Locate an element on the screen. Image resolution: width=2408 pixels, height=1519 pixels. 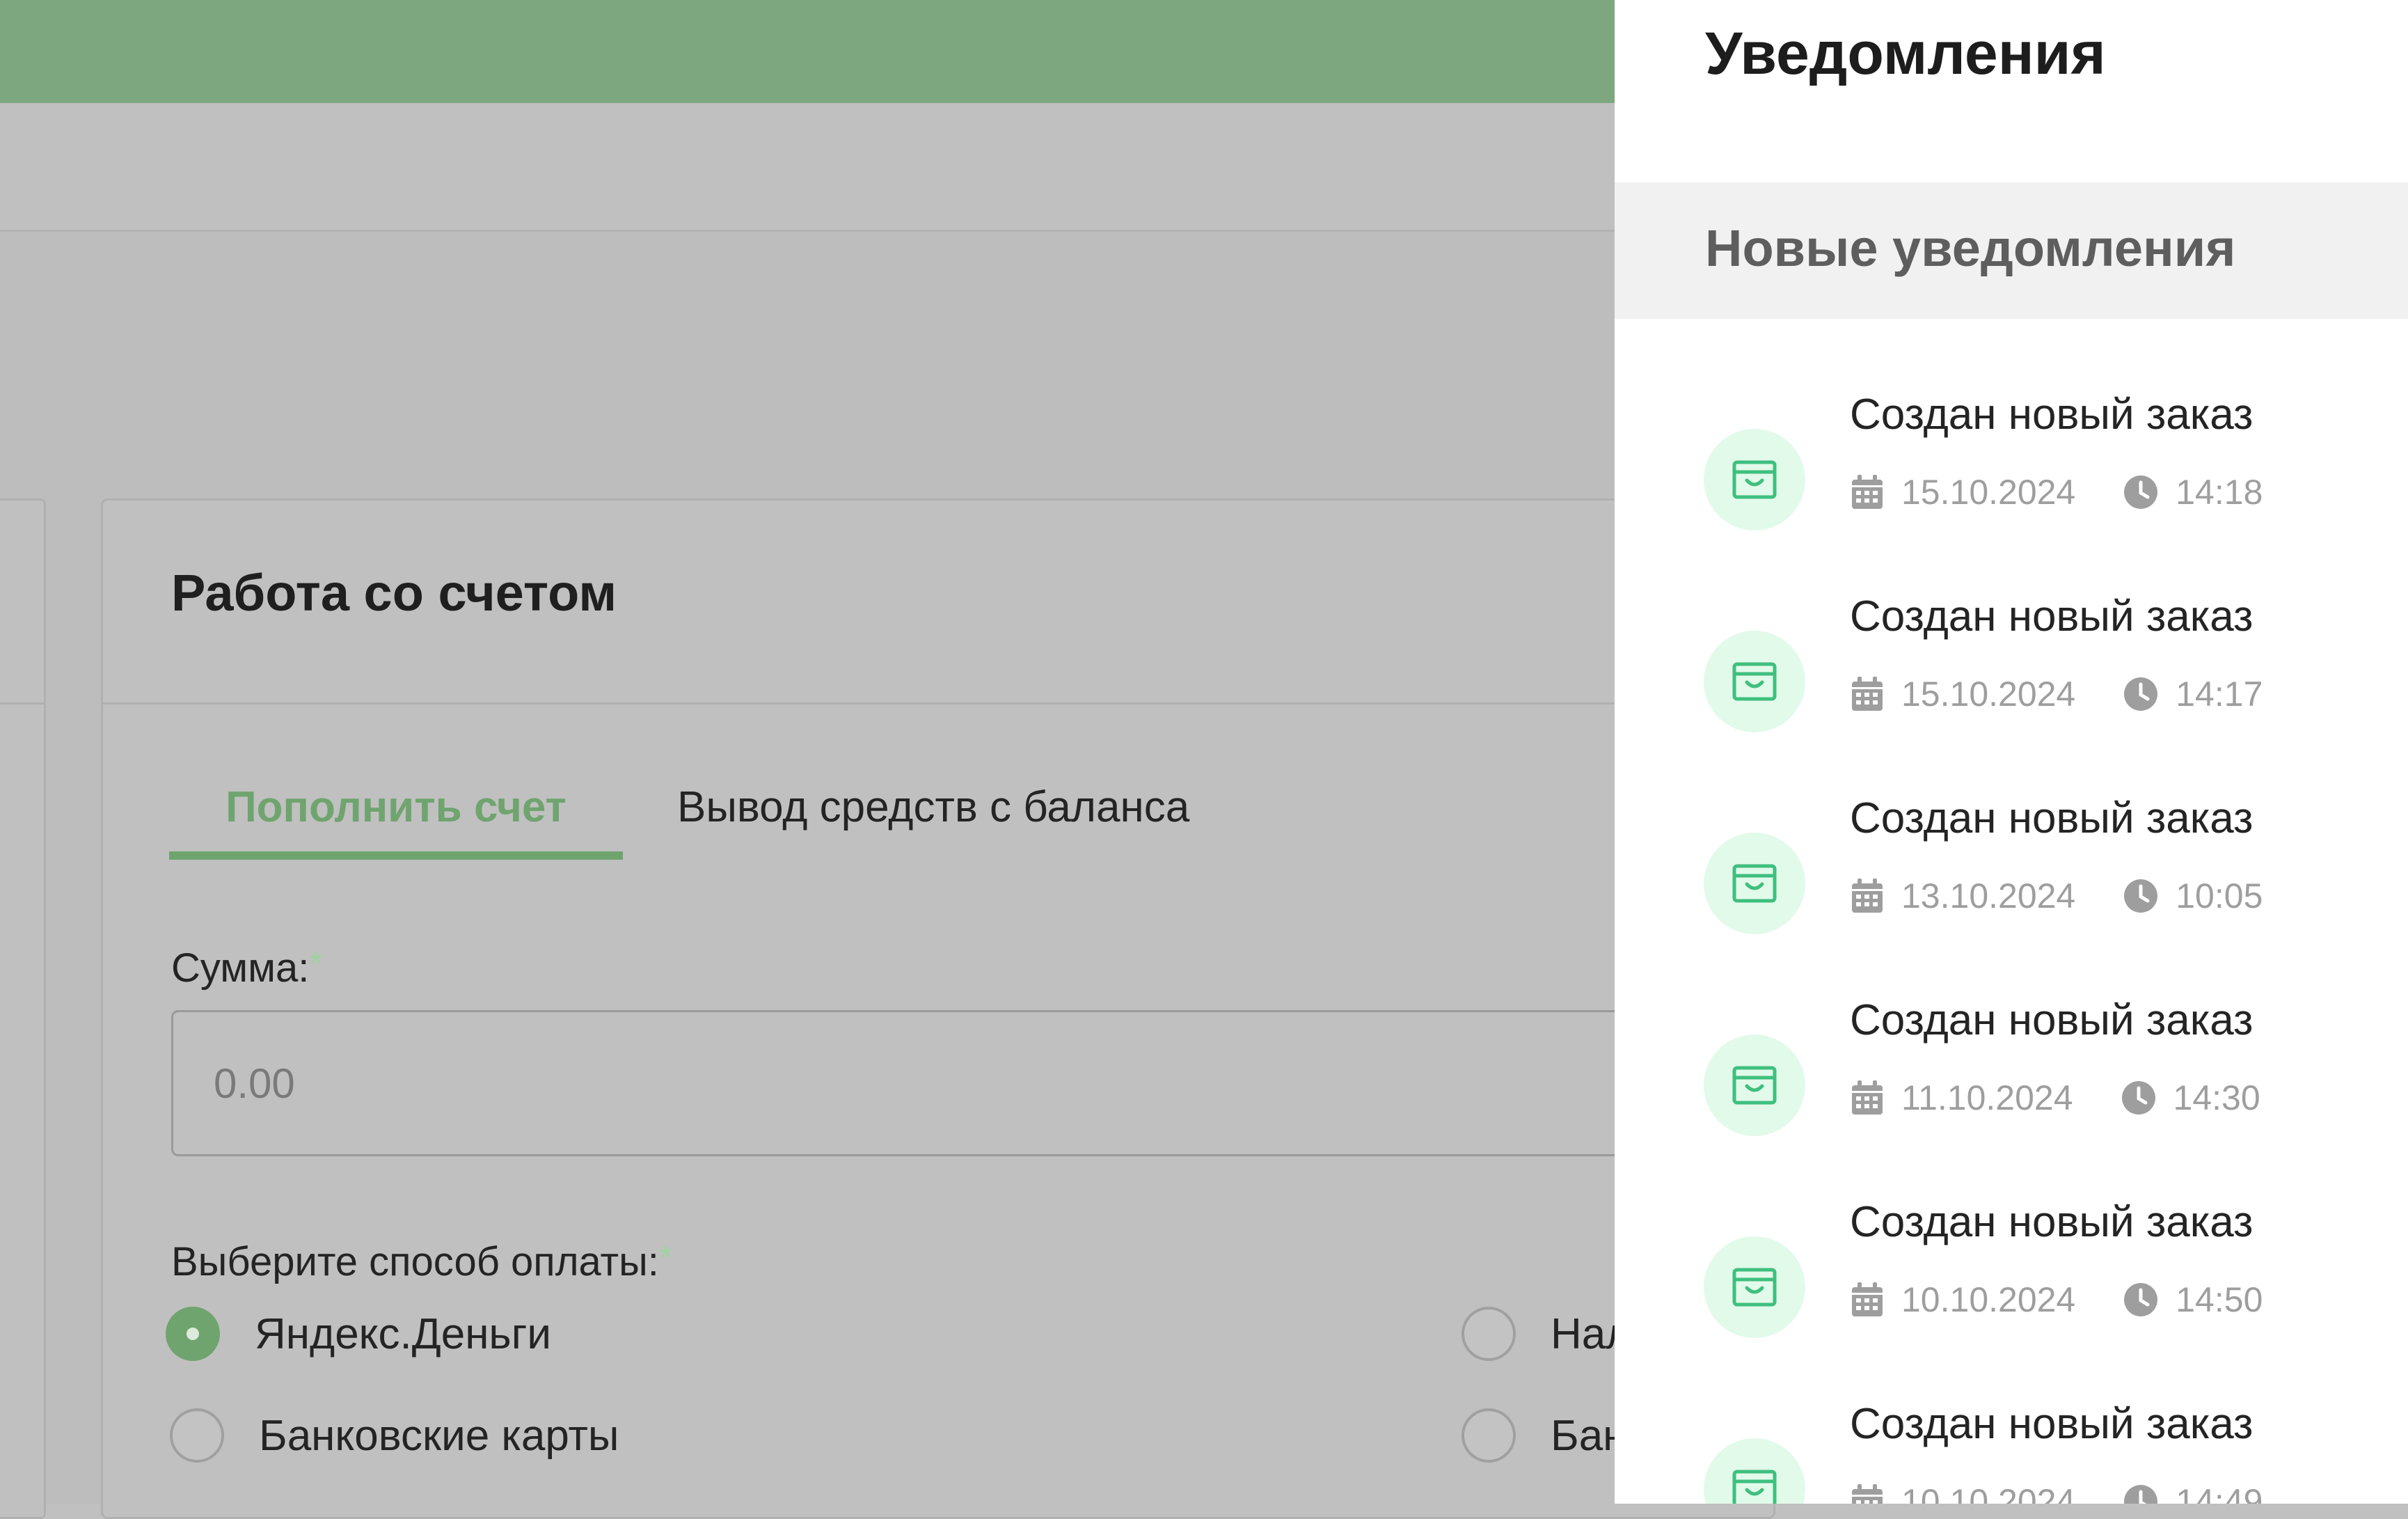
notification-date: 13.10.2024 is located at coordinates (1962, 896).